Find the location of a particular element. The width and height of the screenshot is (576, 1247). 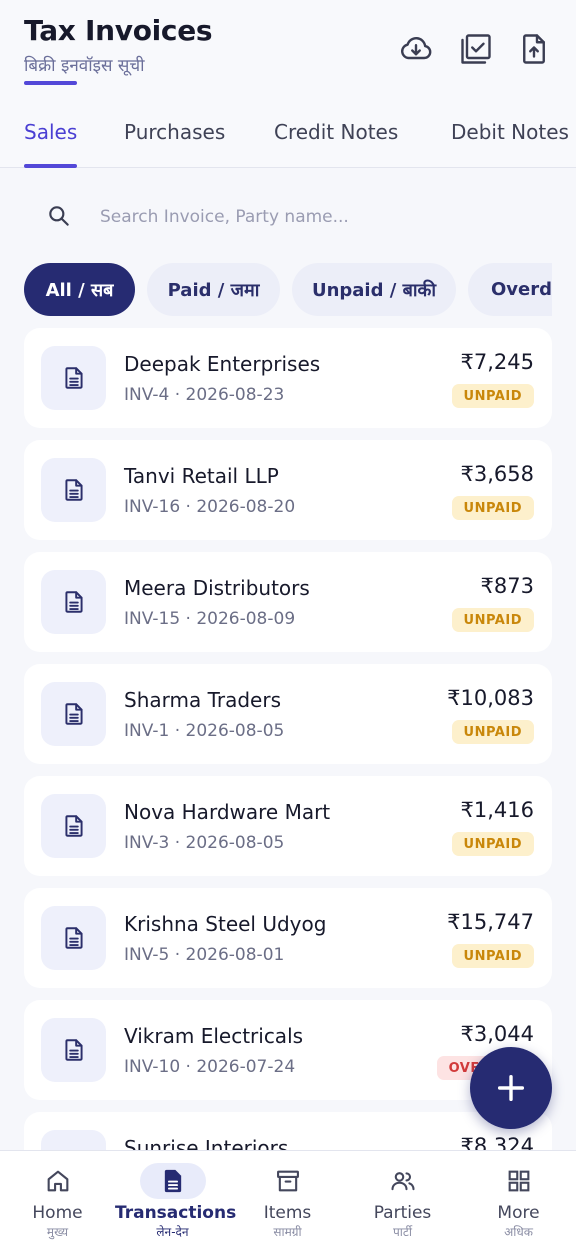

nav-item-home: Home मुख्य is located at coordinates (57, 1199).